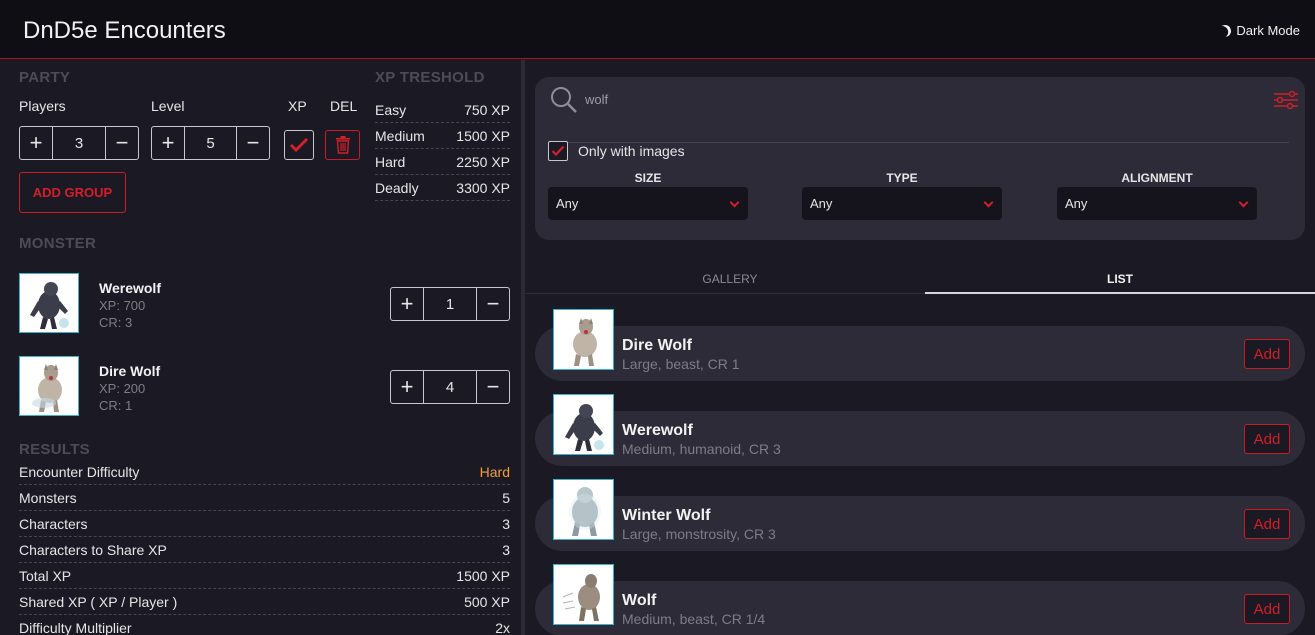 This screenshot has height=635, width=1315. I want to click on only-images-label: Only with images, so click(631, 151).